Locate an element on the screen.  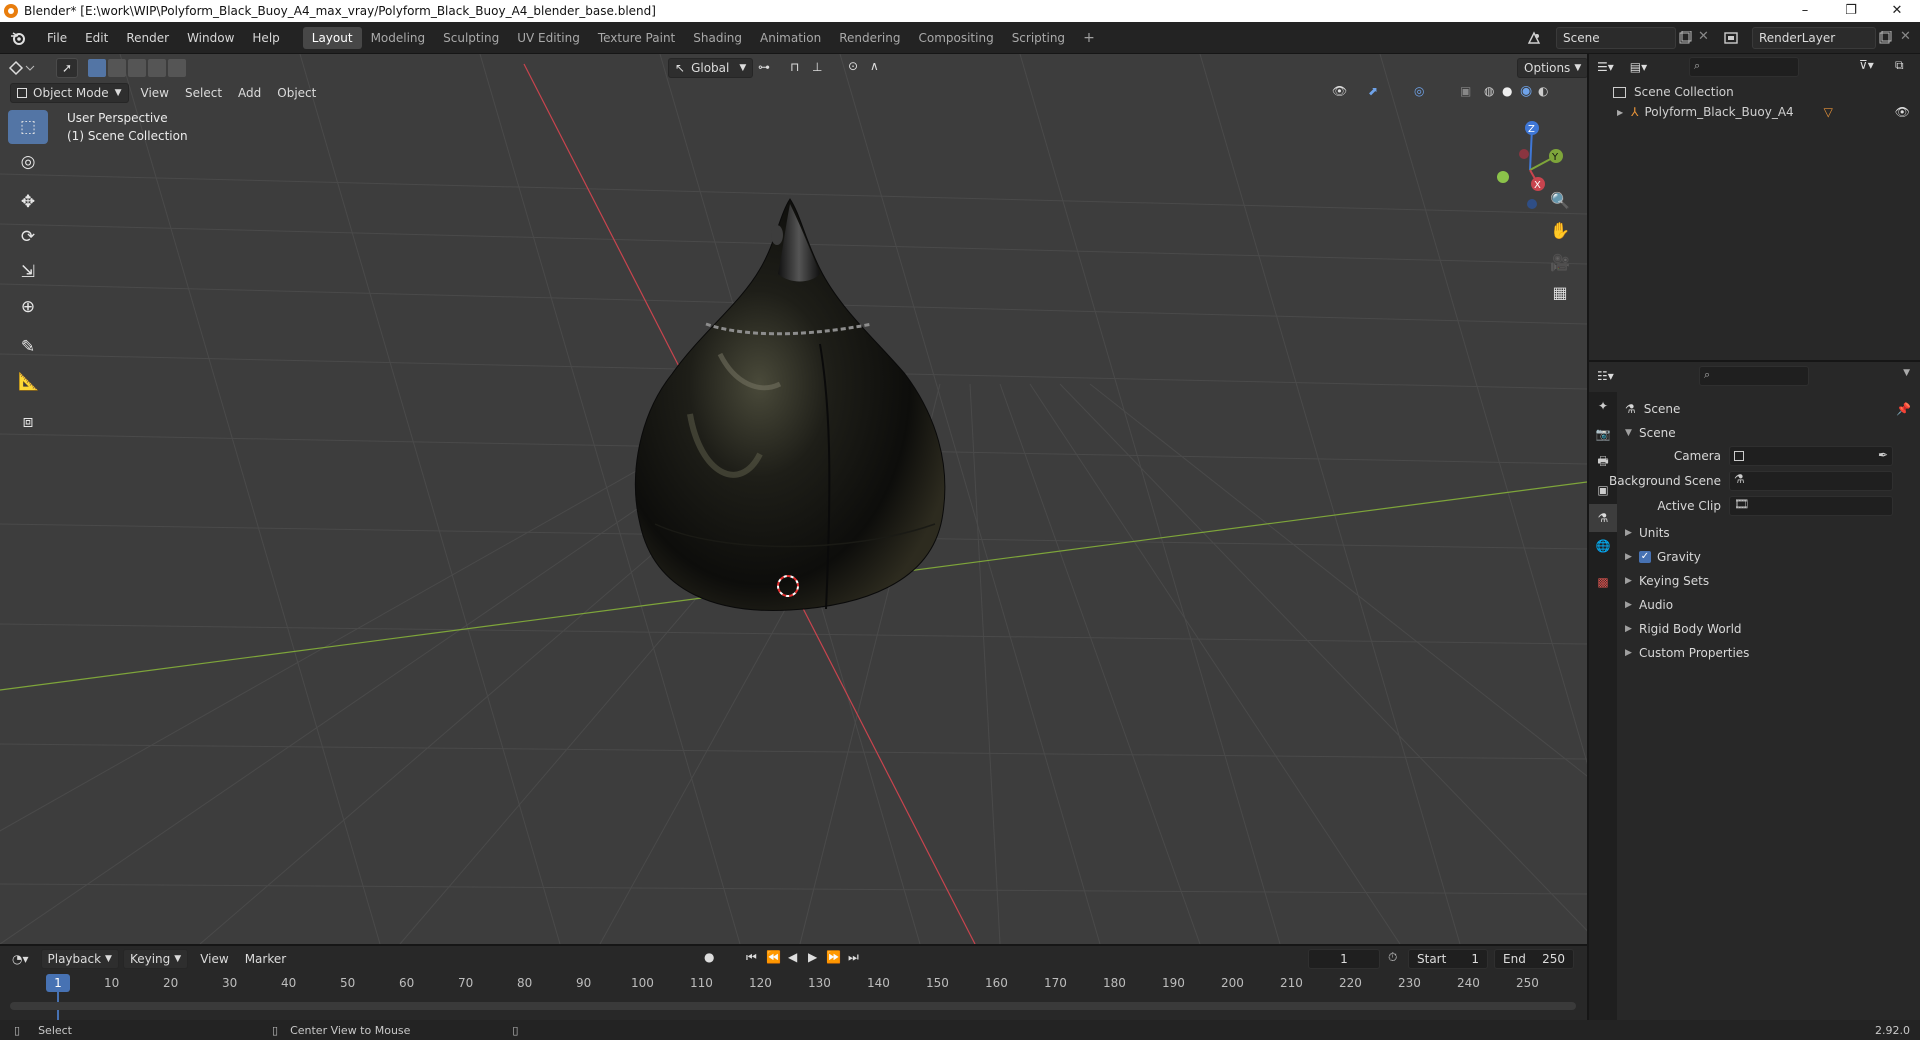
subpanel-keying-sets: ▶ Keying Sets is located at coordinates (1770, 581).